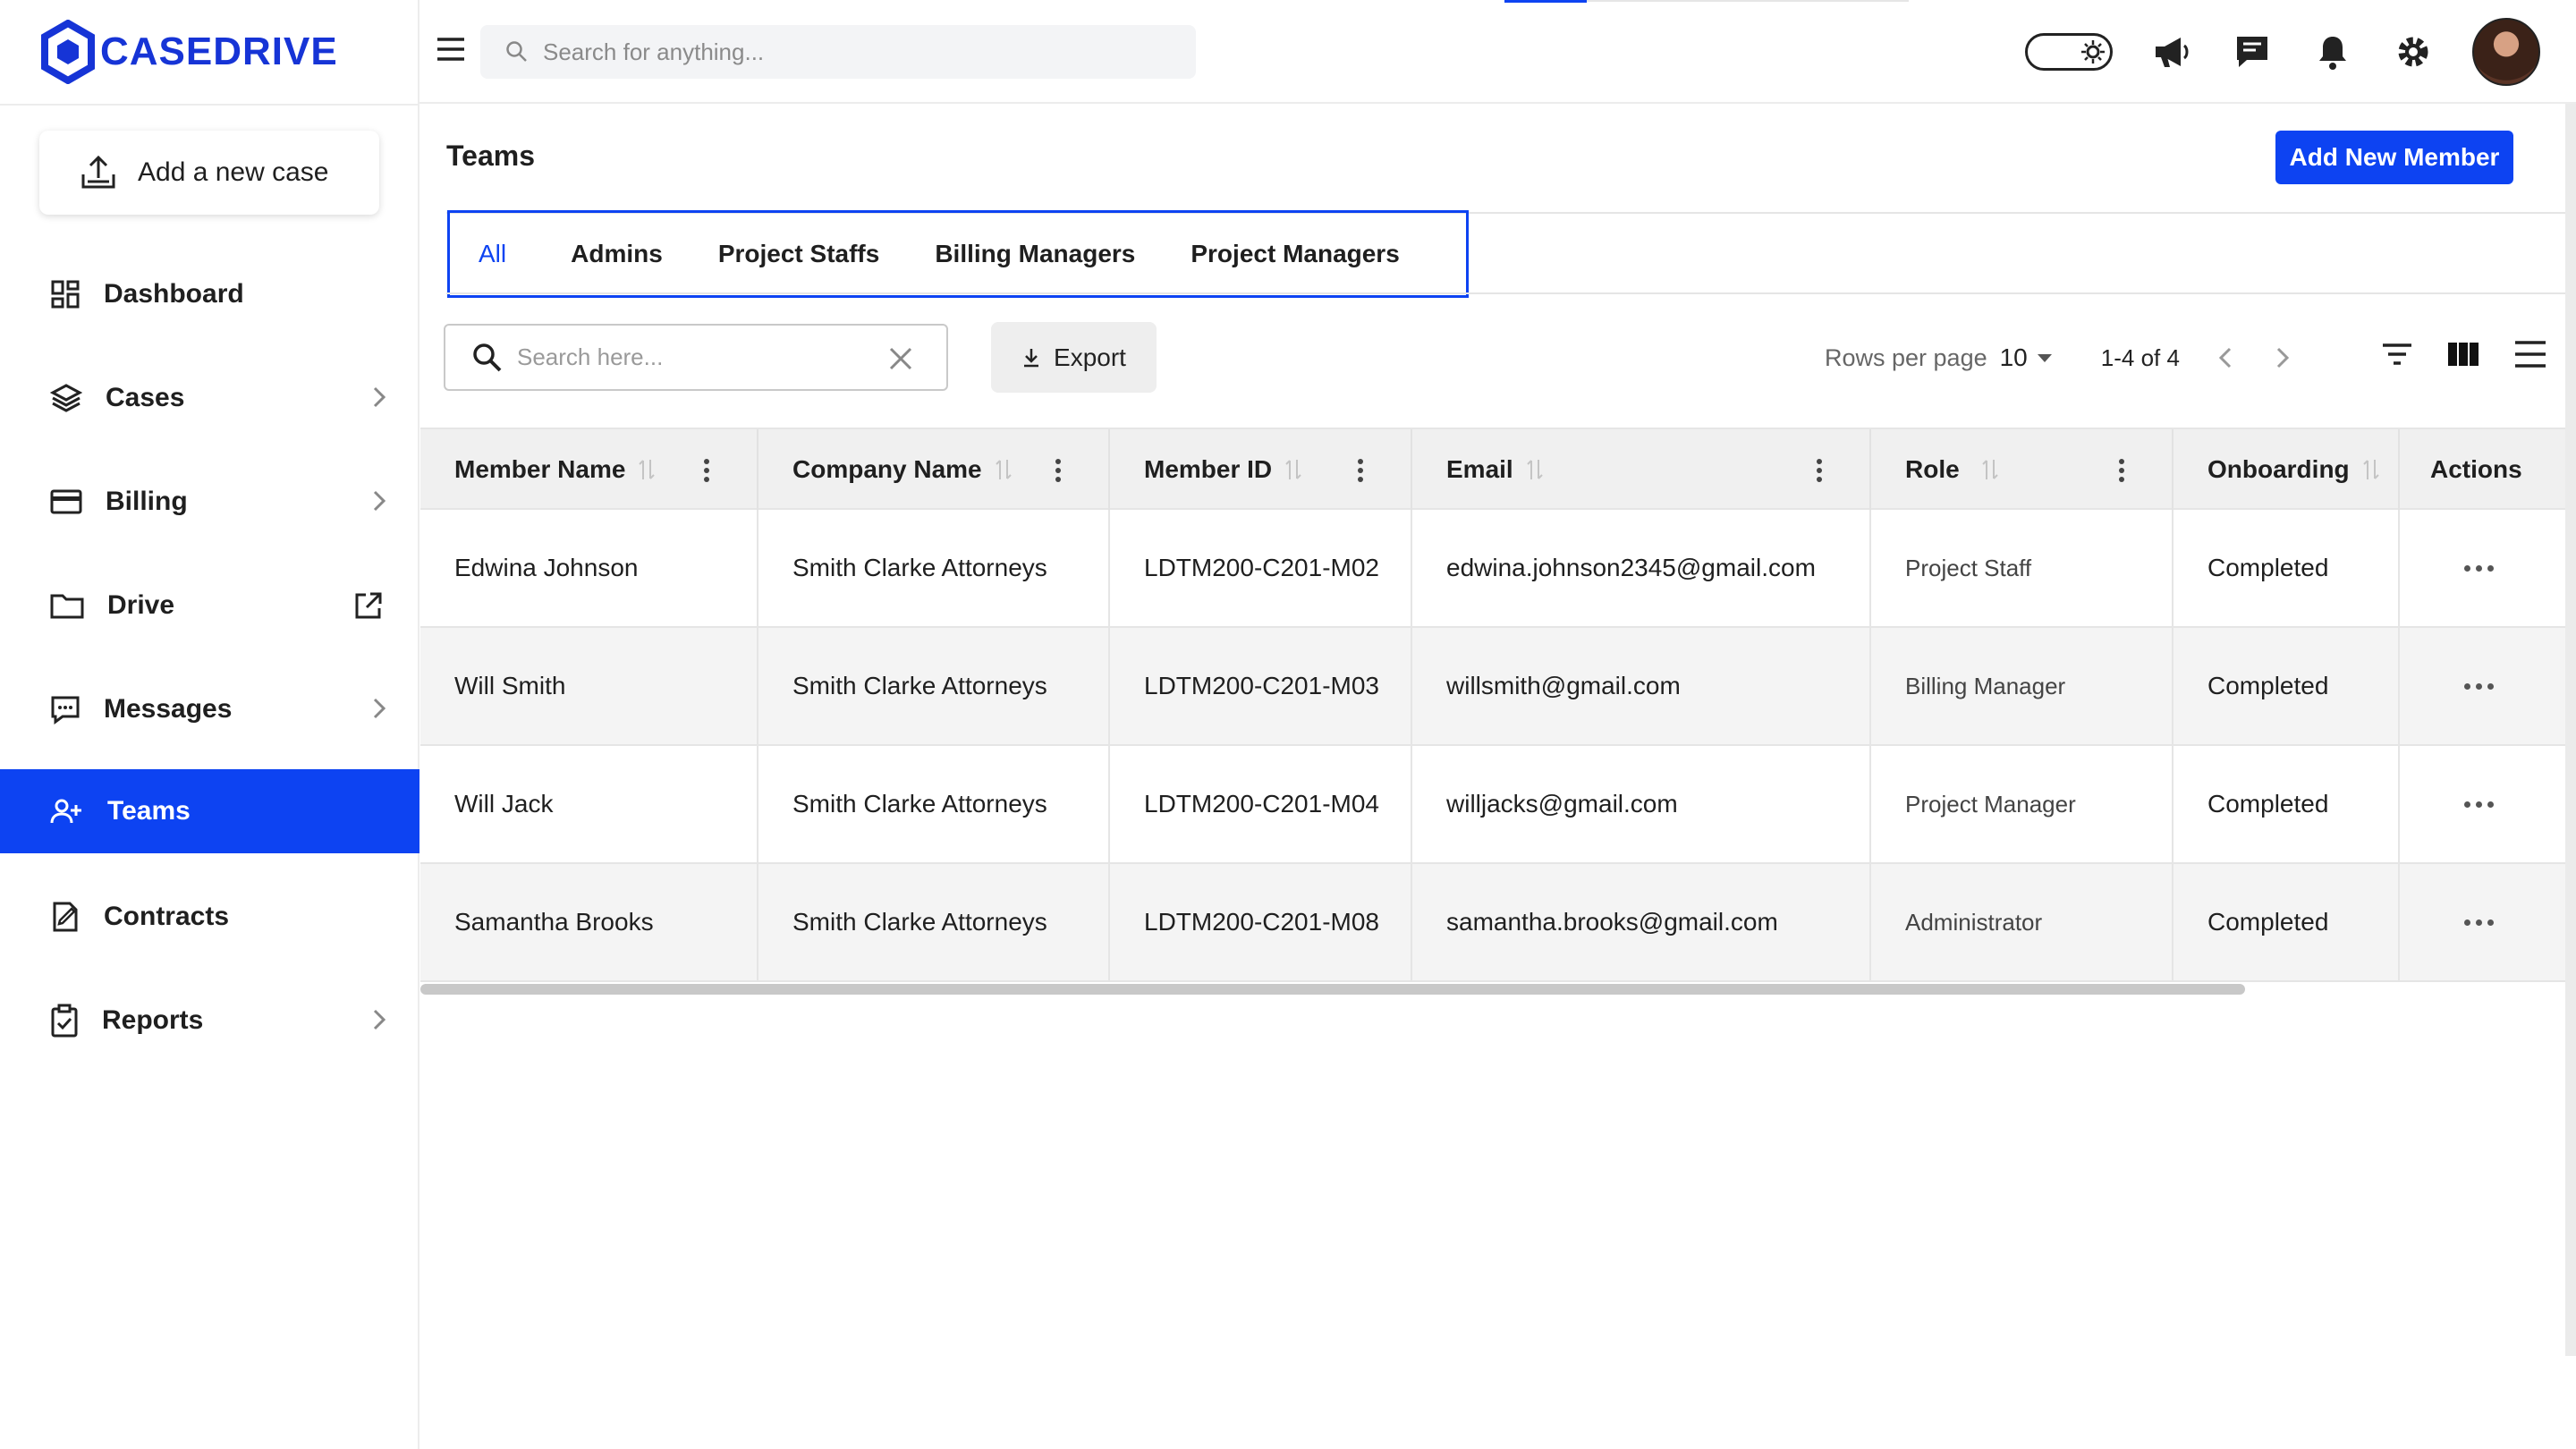  I want to click on filter-icon, so click(2397, 354).